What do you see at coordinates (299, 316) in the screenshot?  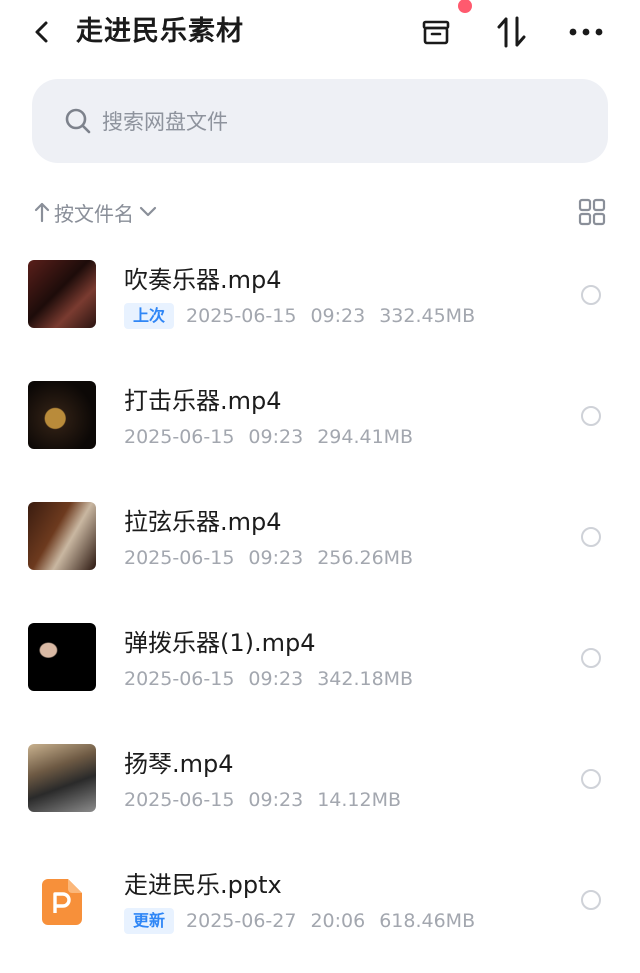 I see `file-meta: 上次 2025-06-15 09:23 332.45MB` at bounding box center [299, 316].